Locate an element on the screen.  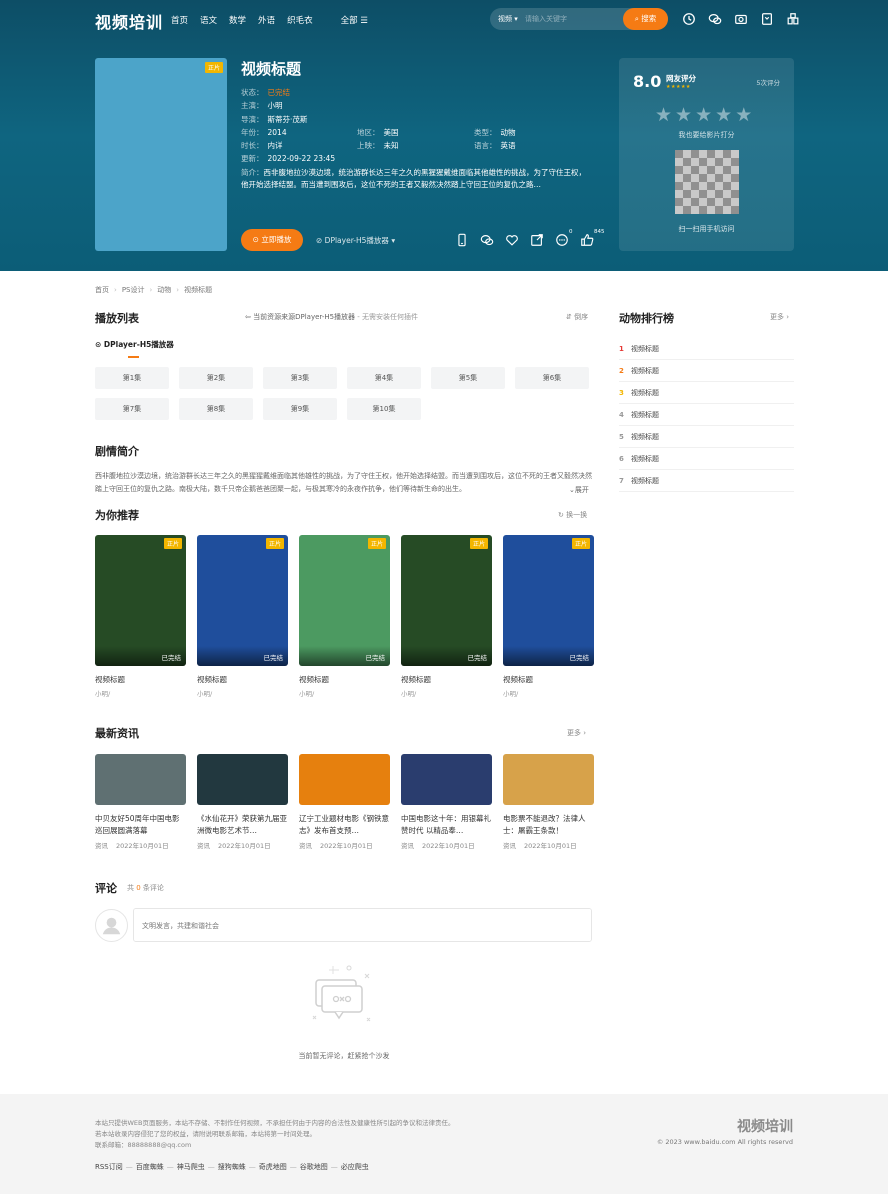
footer-link: 搜狗蜘蛛 is located at coordinates (232, 1167).